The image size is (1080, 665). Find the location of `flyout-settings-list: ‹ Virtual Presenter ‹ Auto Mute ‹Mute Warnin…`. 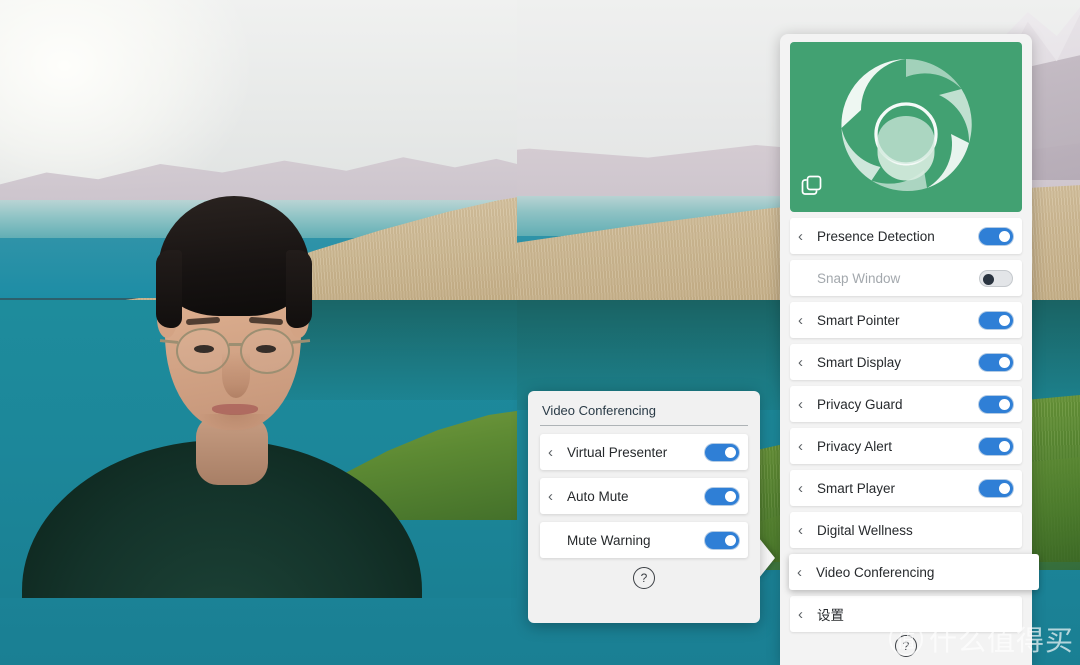

flyout-settings-list: ‹ Virtual Presenter ‹ Auto Mute ‹Mute Warnin… is located at coordinates (644, 496).